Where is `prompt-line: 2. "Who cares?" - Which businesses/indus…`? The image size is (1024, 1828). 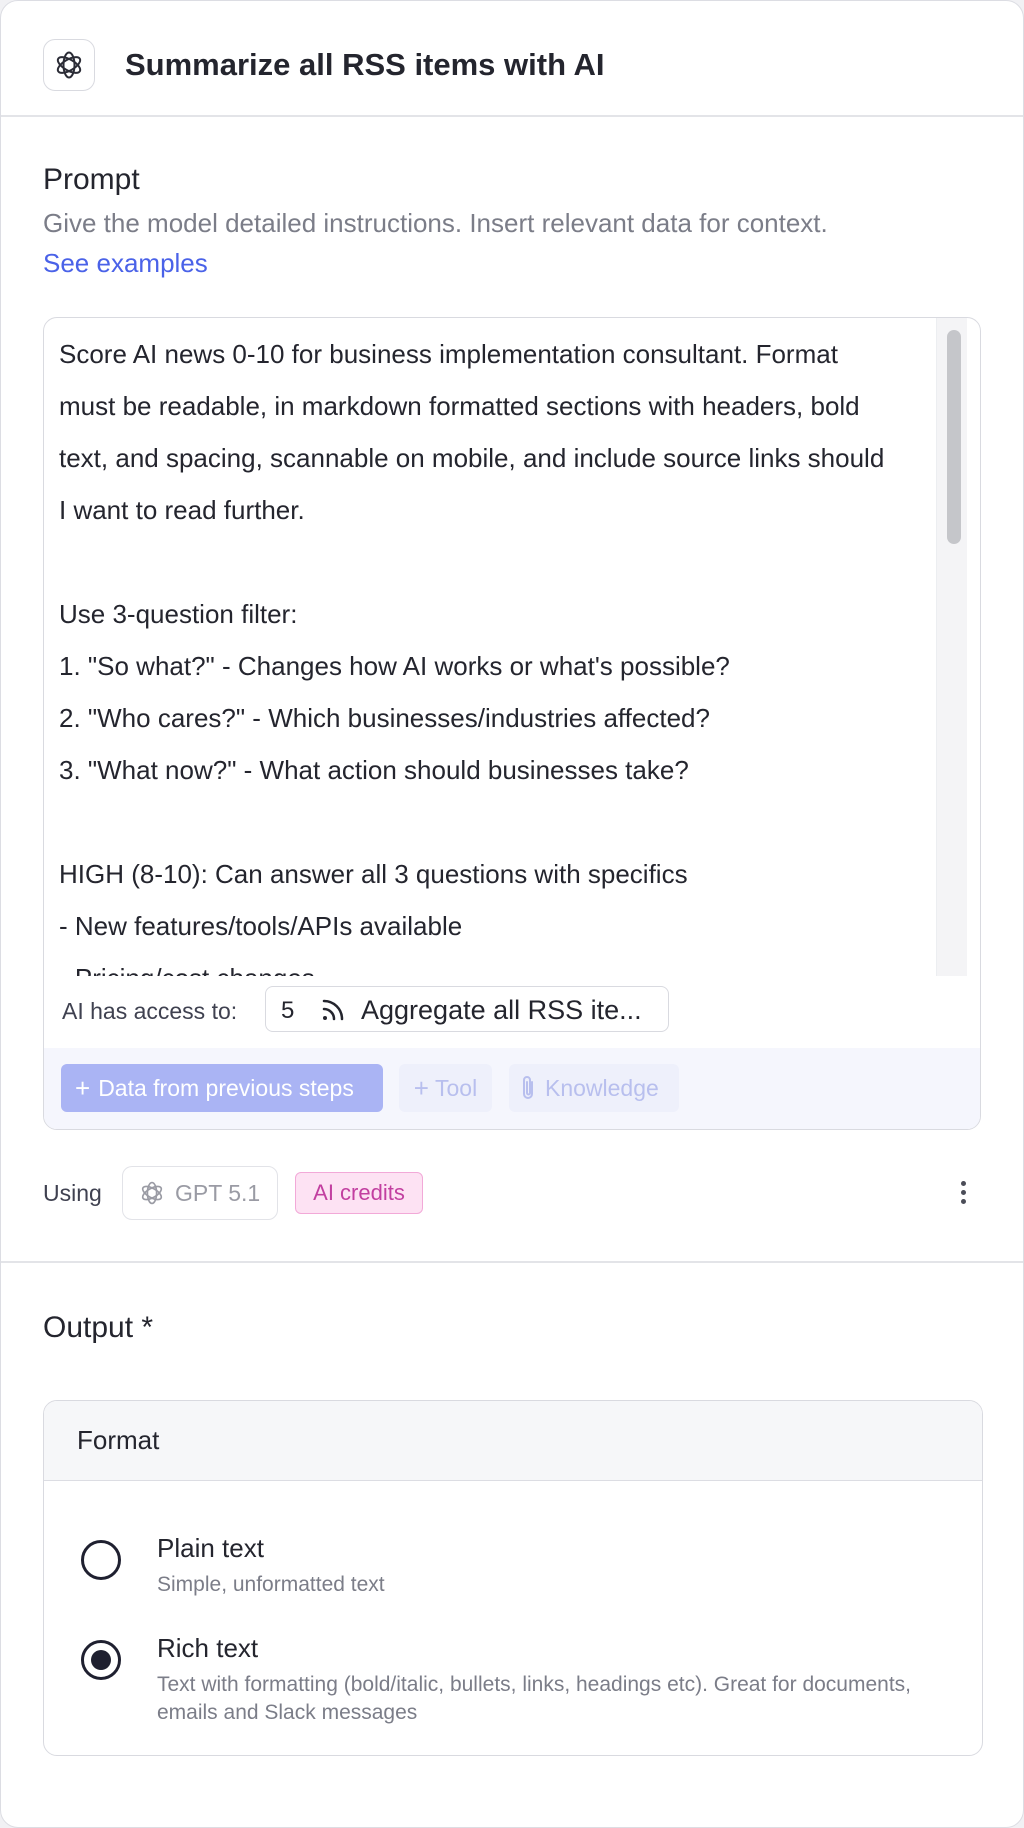 prompt-line: 2. "Who cares?" - Which businesses/indus… is located at coordinates (384, 718).